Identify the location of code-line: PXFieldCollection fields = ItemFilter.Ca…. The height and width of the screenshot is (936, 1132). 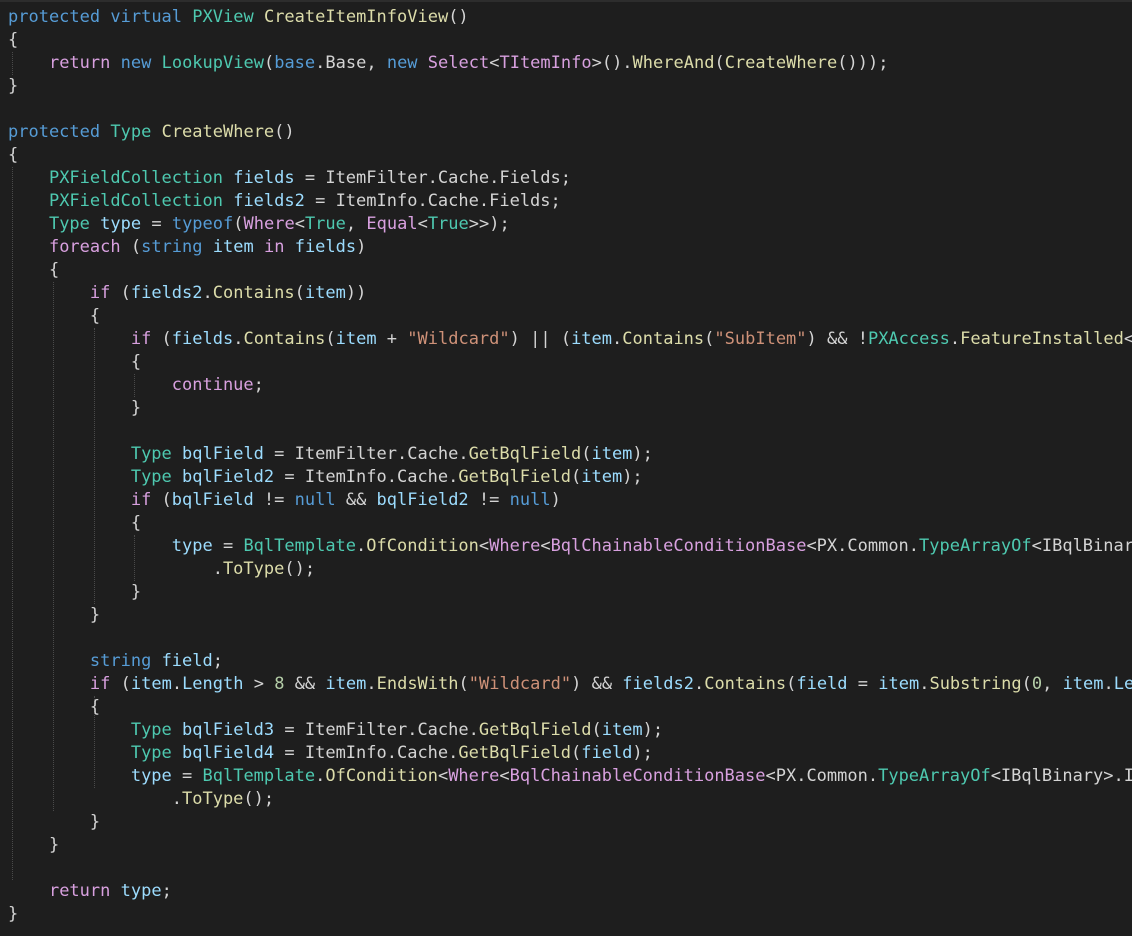
(570, 178).